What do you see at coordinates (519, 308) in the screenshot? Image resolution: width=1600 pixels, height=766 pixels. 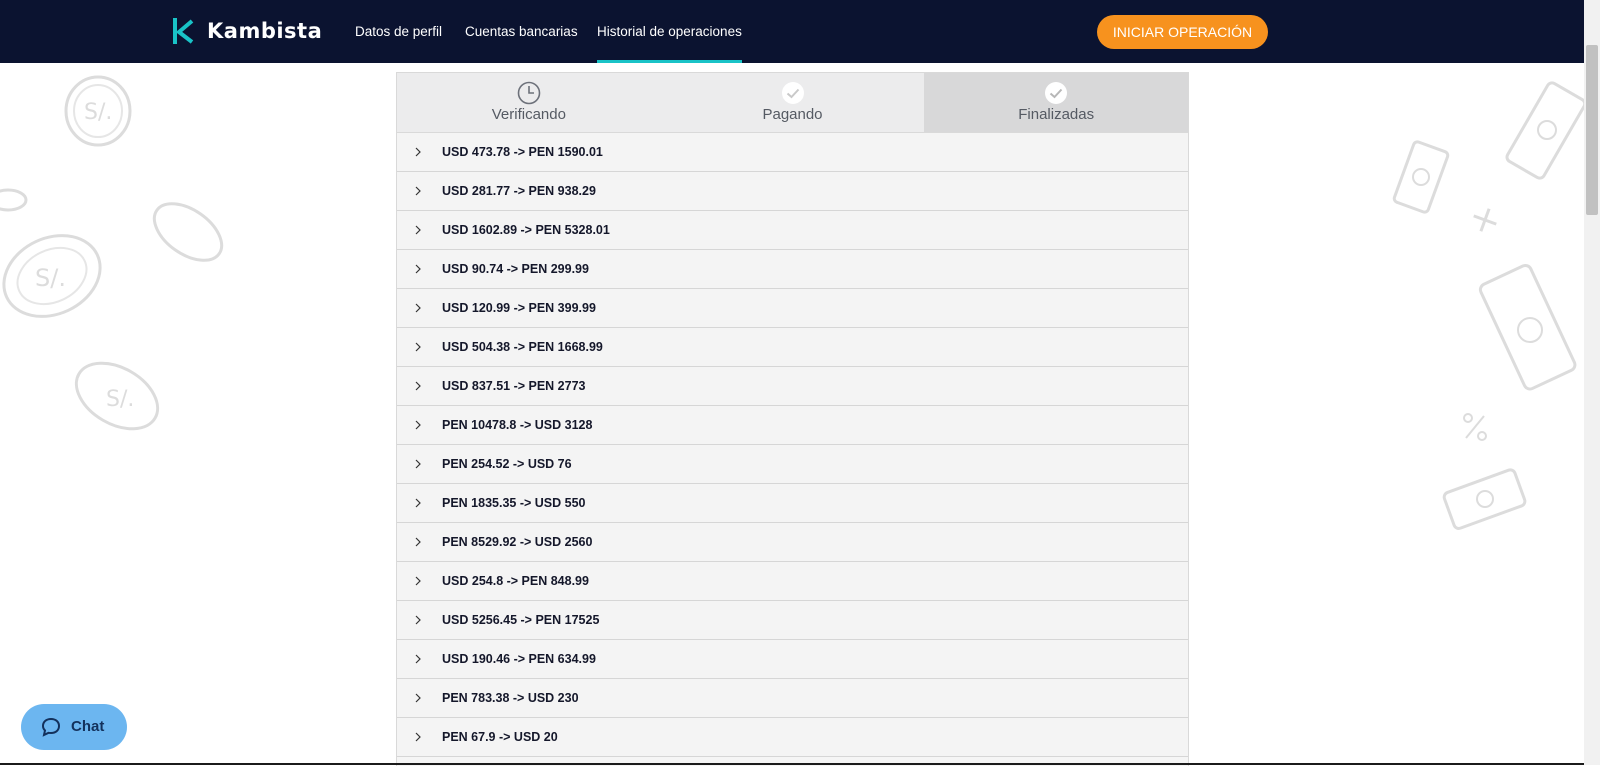 I see `operation-summary: USD 120.99 -> PEN 399.99` at bounding box center [519, 308].